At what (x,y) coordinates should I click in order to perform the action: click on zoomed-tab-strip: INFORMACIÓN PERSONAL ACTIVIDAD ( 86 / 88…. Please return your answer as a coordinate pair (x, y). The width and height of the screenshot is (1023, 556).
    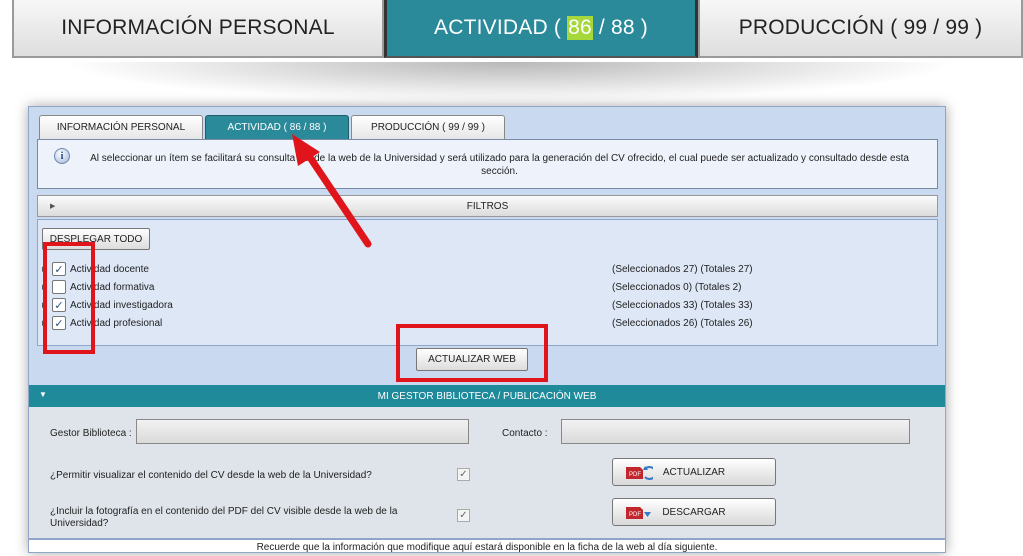
    Looking at the image, I should click on (511, 30).